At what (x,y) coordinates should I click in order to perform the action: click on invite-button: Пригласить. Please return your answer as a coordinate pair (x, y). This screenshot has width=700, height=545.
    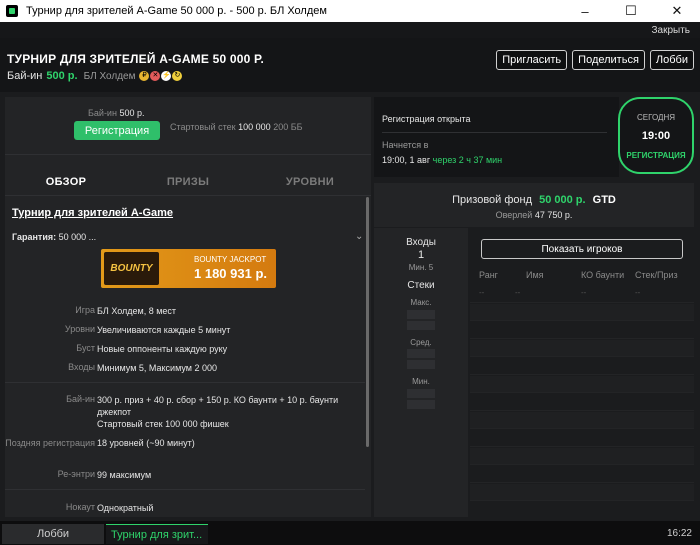
    Looking at the image, I should click on (532, 60).